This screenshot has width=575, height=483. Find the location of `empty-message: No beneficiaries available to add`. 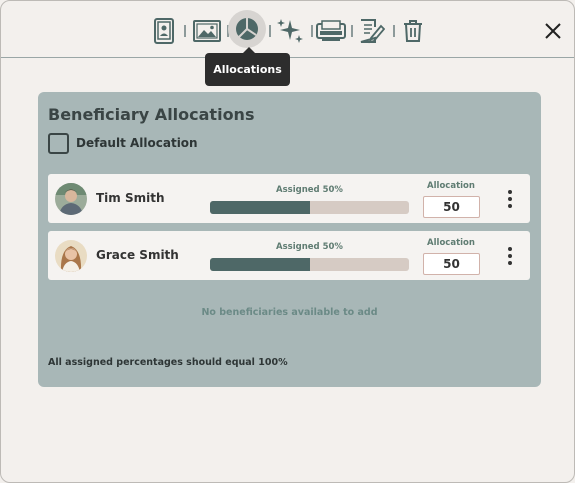

empty-message: No beneficiaries available to add is located at coordinates (289, 312).